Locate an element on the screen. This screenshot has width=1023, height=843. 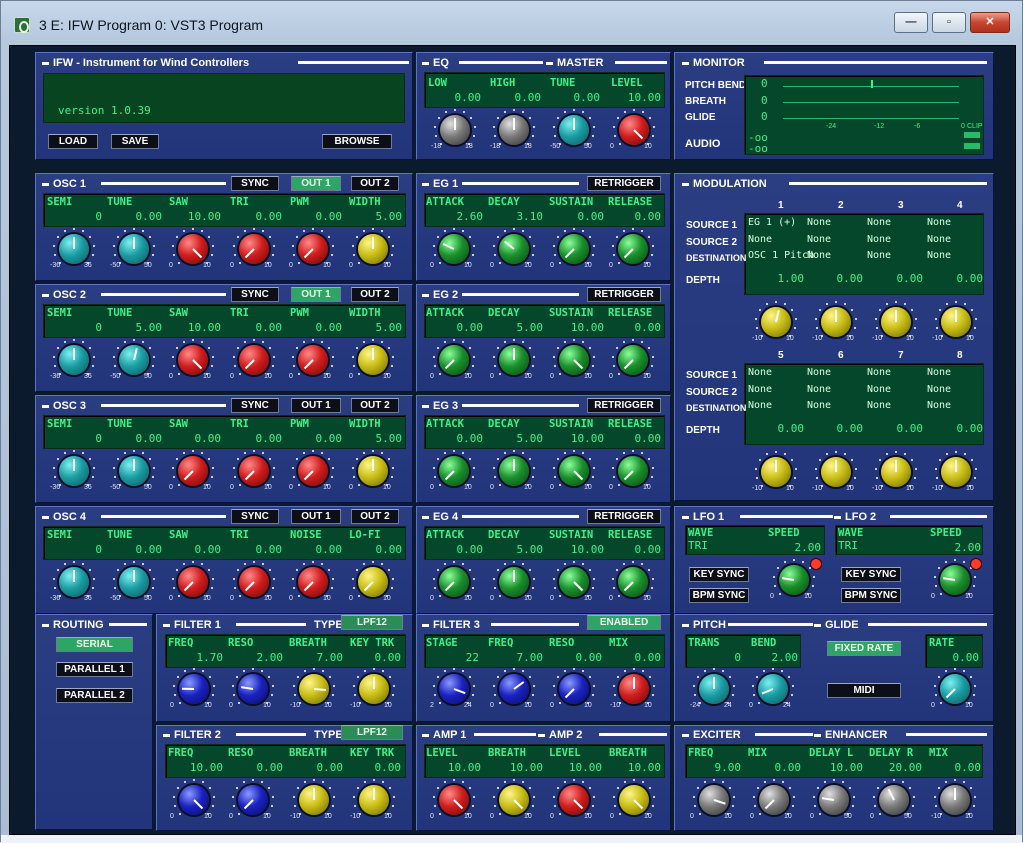
minimize-button: — is located at coordinates (911, 22).